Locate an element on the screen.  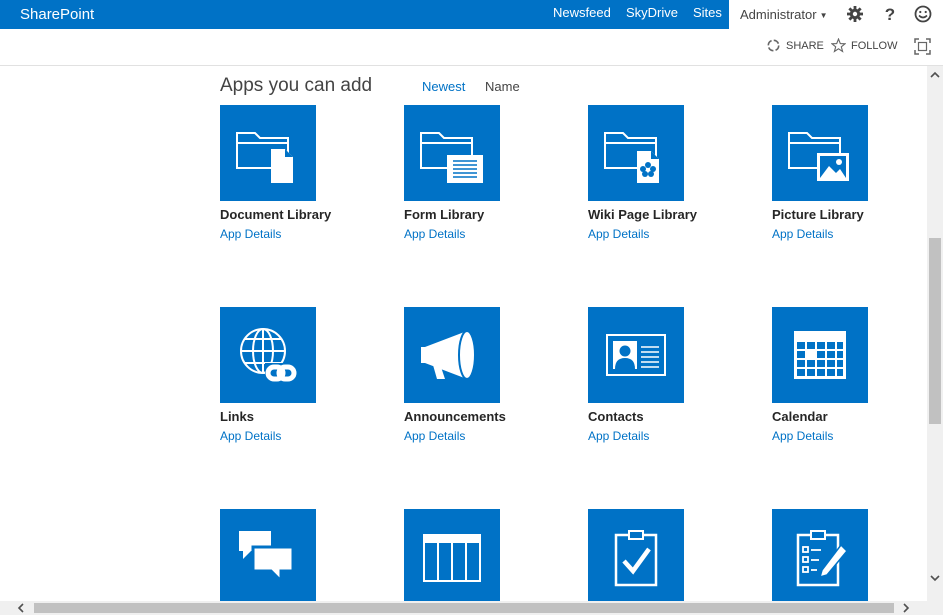
app-tile: Form Library App Details is located at coordinates (479, 173).